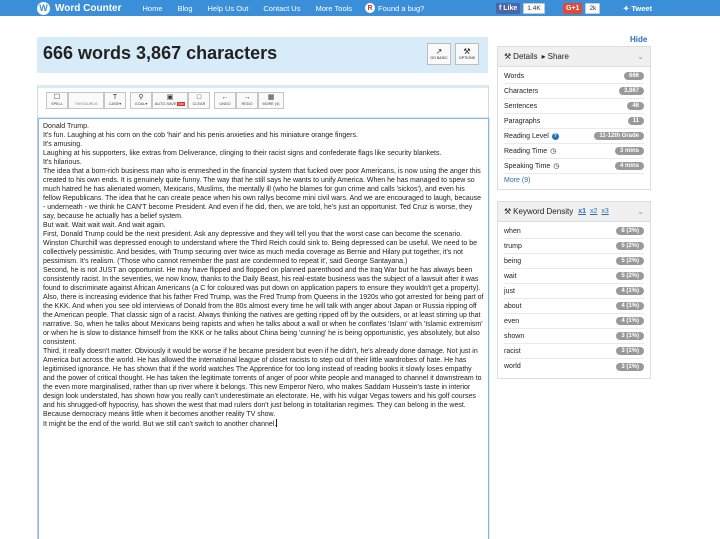 Image resolution: width=720 pixels, height=539 pixels. I want to click on keyword-density-options: x1 x2 x3, so click(595, 211).